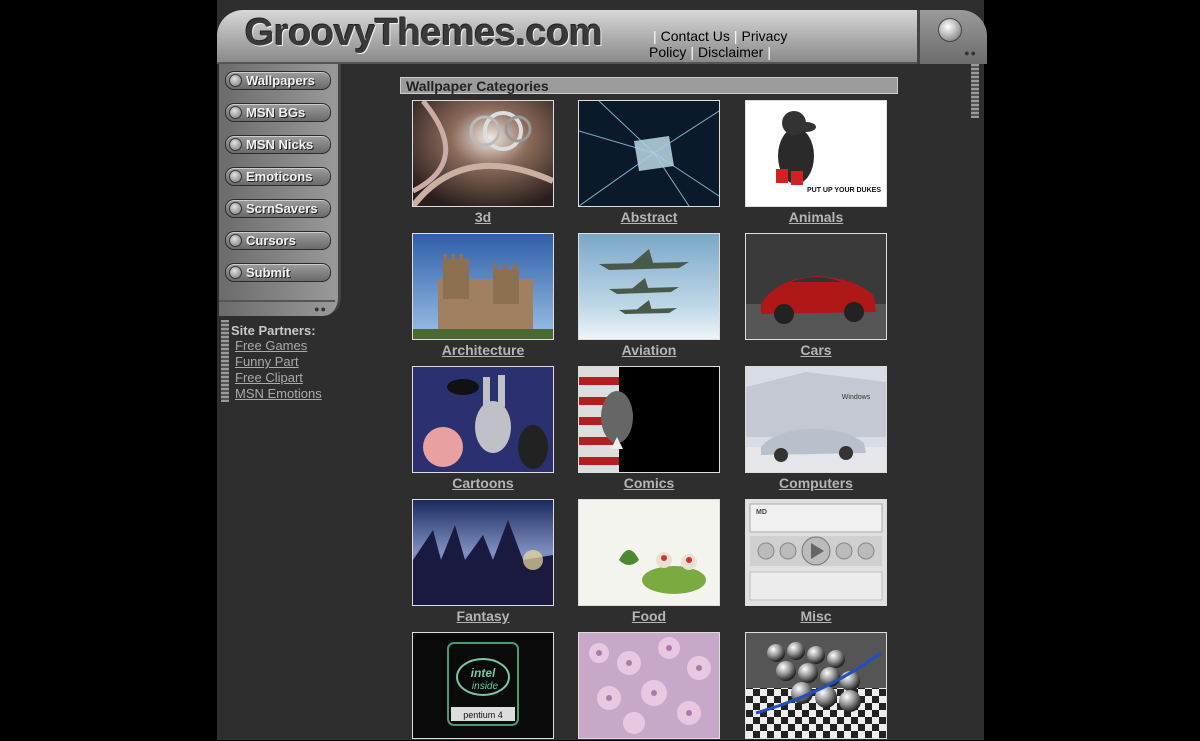 Image resolution: width=1200 pixels, height=741 pixels. Describe the element at coordinates (975, 91) in the screenshot. I see `right-rail` at that location.